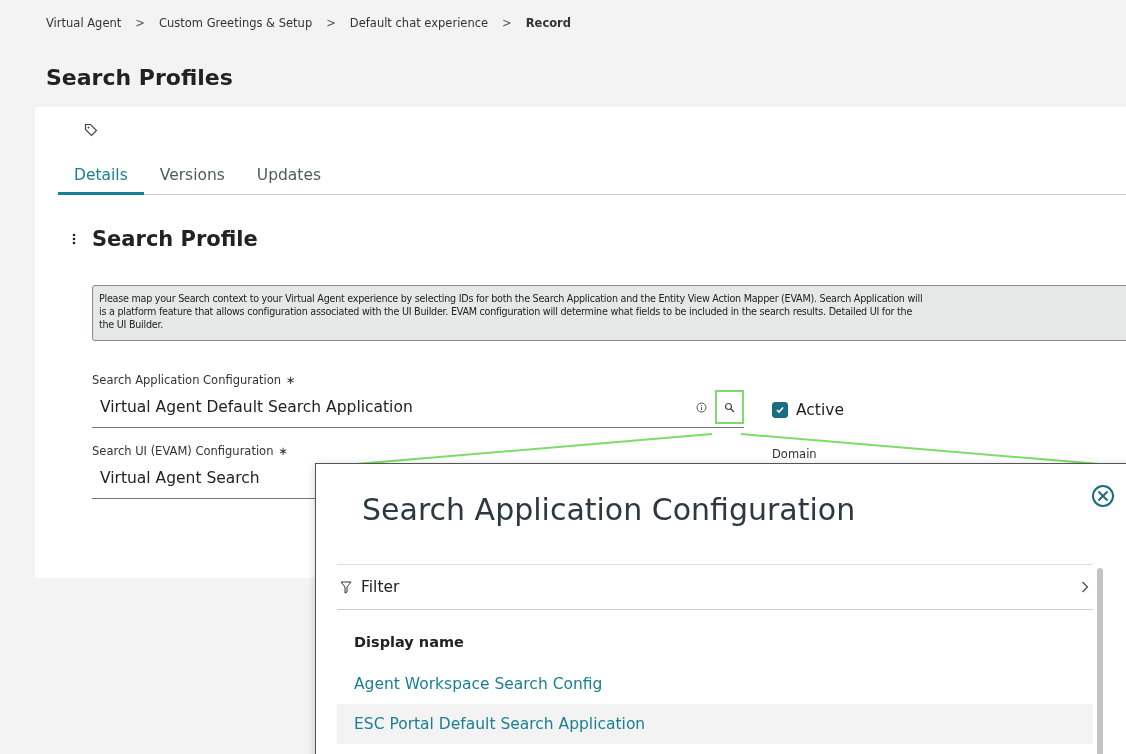  What do you see at coordinates (132, 324) in the screenshot?
I see `info-text: the UI Builder.` at bounding box center [132, 324].